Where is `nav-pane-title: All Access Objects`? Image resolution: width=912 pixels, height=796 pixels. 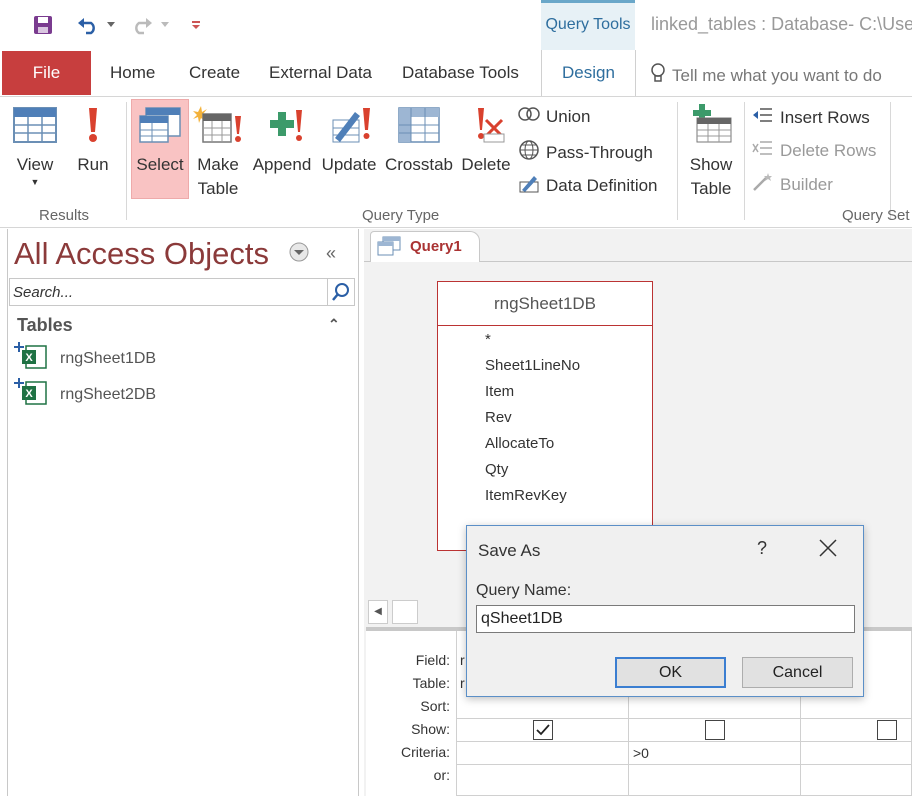
nav-pane-title: All Access Objects is located at coordinates (141, 253).